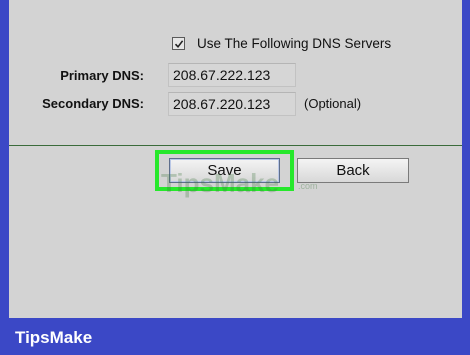  What do you see at coordinates (93, 103) in the screenshot?
I see `secondary-dns-label: Secondary DNS:` at bounding box center [93, 103].